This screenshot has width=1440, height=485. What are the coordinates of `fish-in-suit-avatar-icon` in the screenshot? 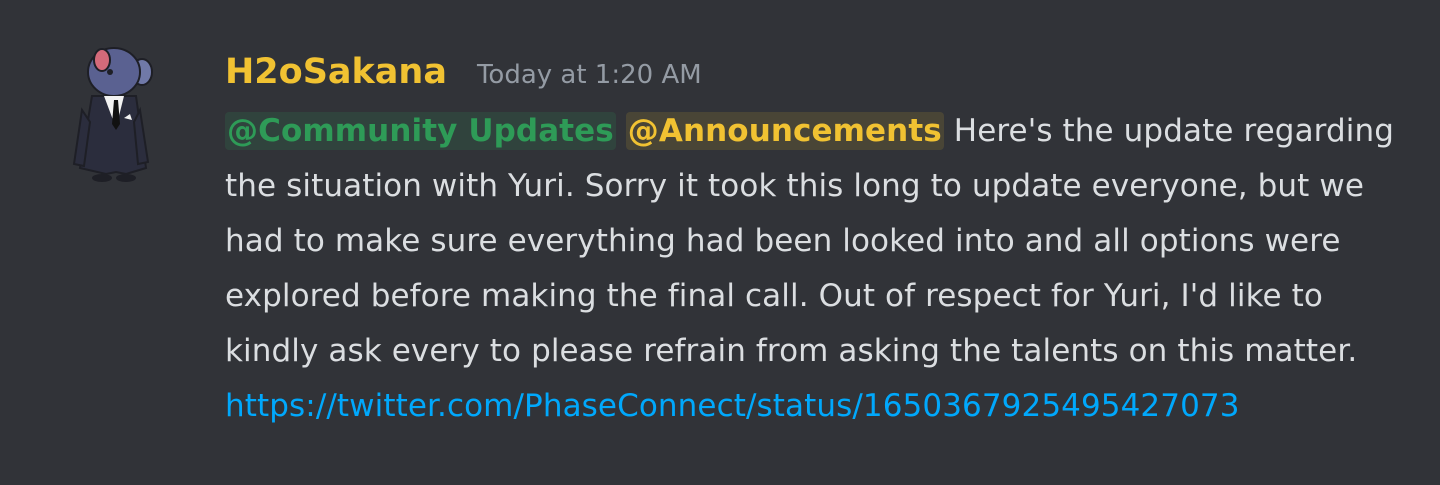 It's located at (112, 114).